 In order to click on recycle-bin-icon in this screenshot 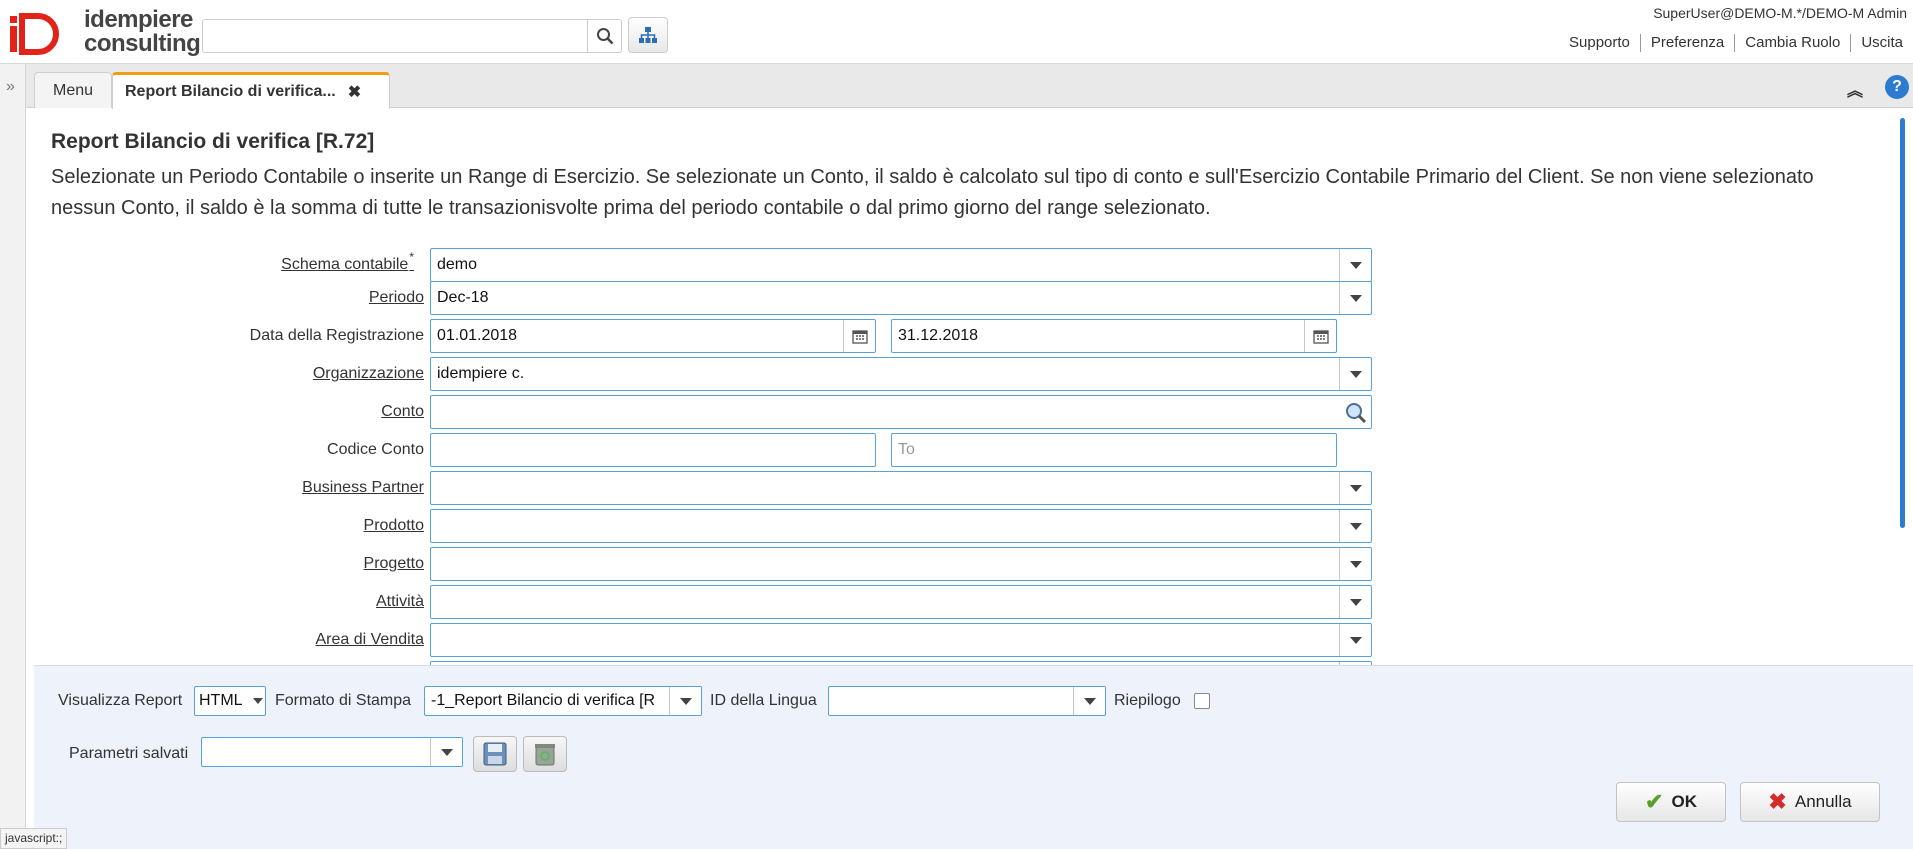, I will do `click(545, 755)`.